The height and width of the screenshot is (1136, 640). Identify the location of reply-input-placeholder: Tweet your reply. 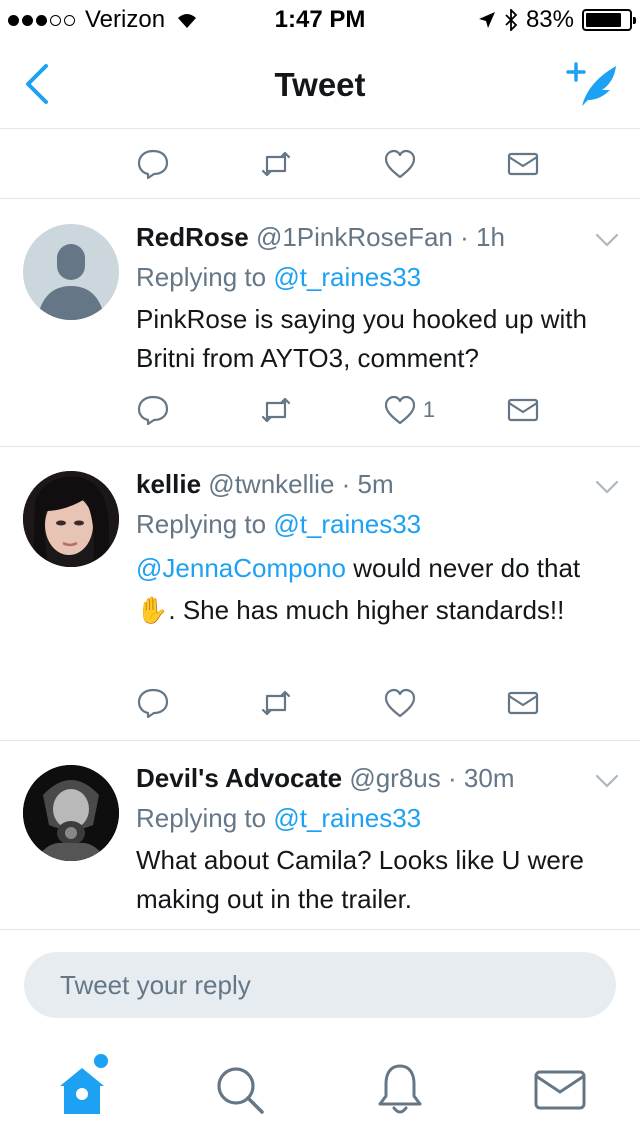
(155, 985).